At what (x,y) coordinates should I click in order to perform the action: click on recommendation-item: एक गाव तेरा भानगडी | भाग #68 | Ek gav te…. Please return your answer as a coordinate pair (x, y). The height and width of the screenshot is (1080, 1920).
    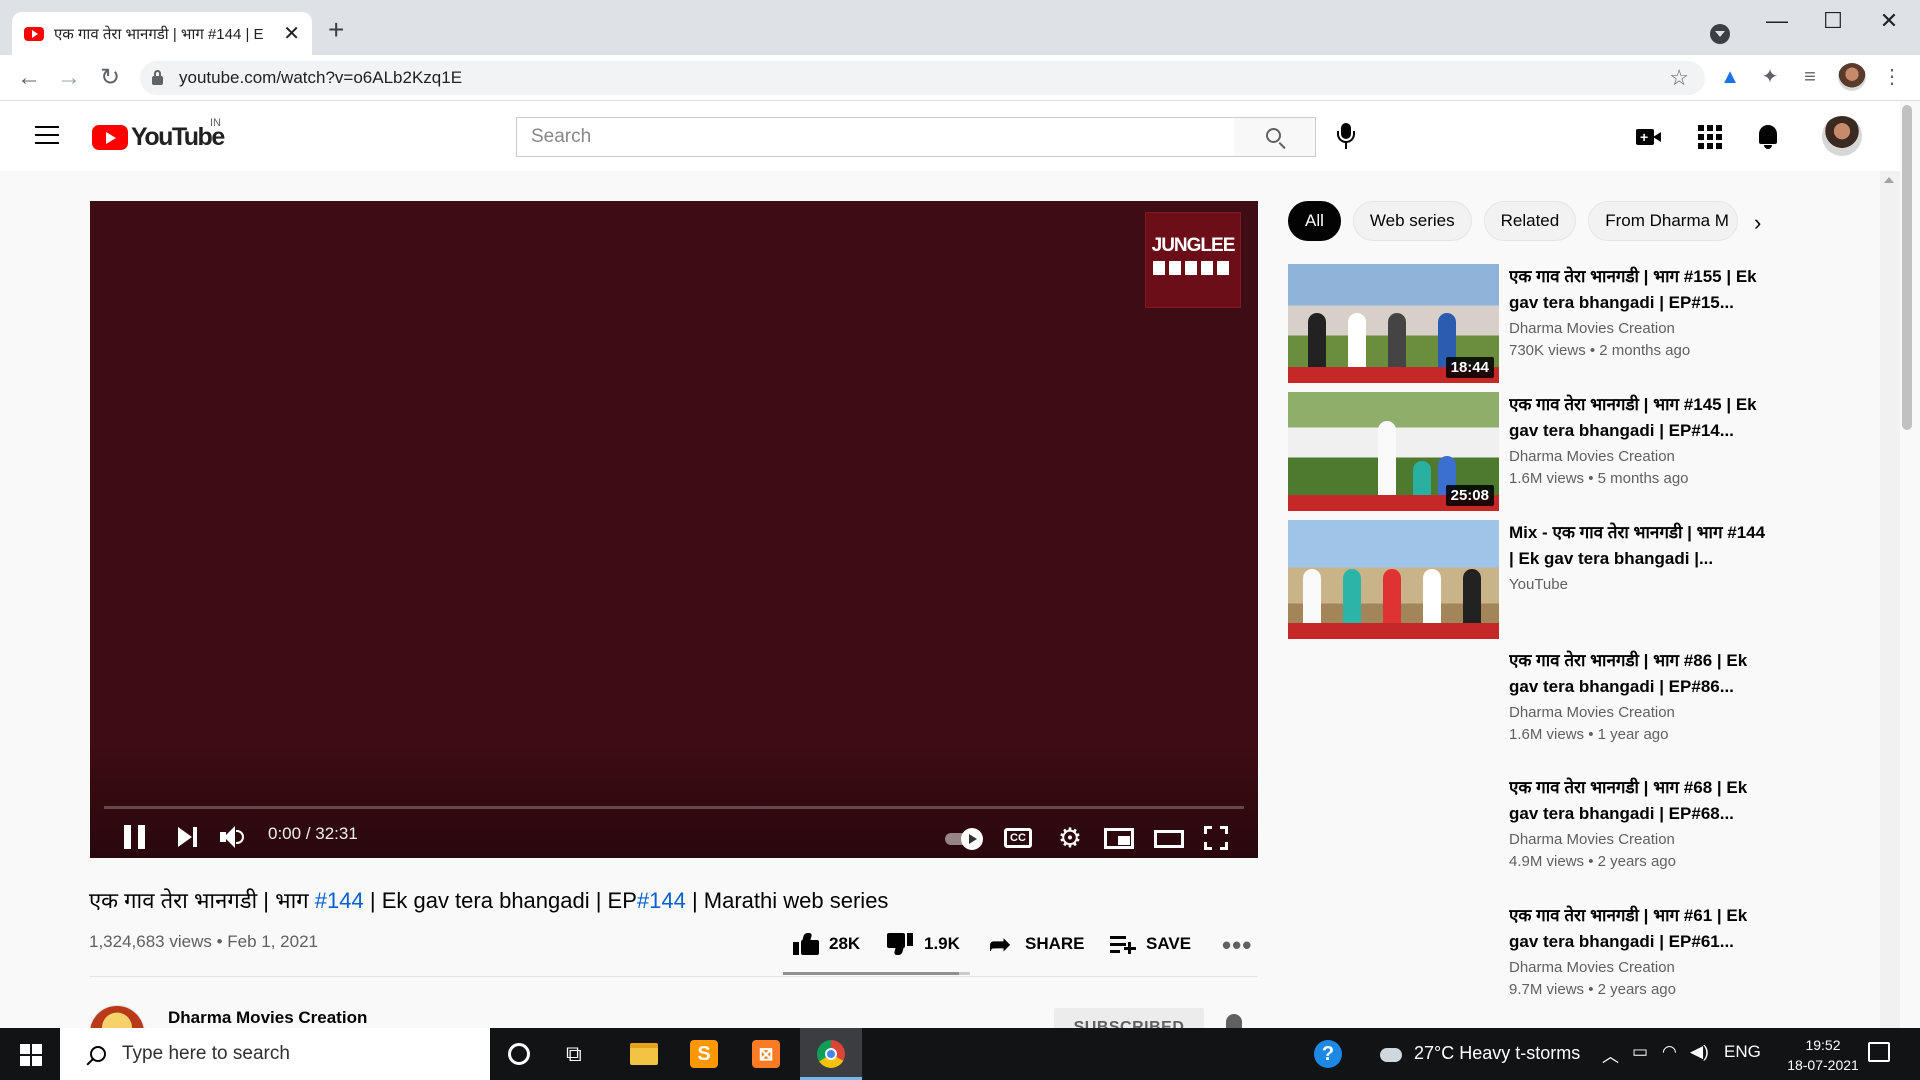
    Looking at the image, I should click on (1528, 835).